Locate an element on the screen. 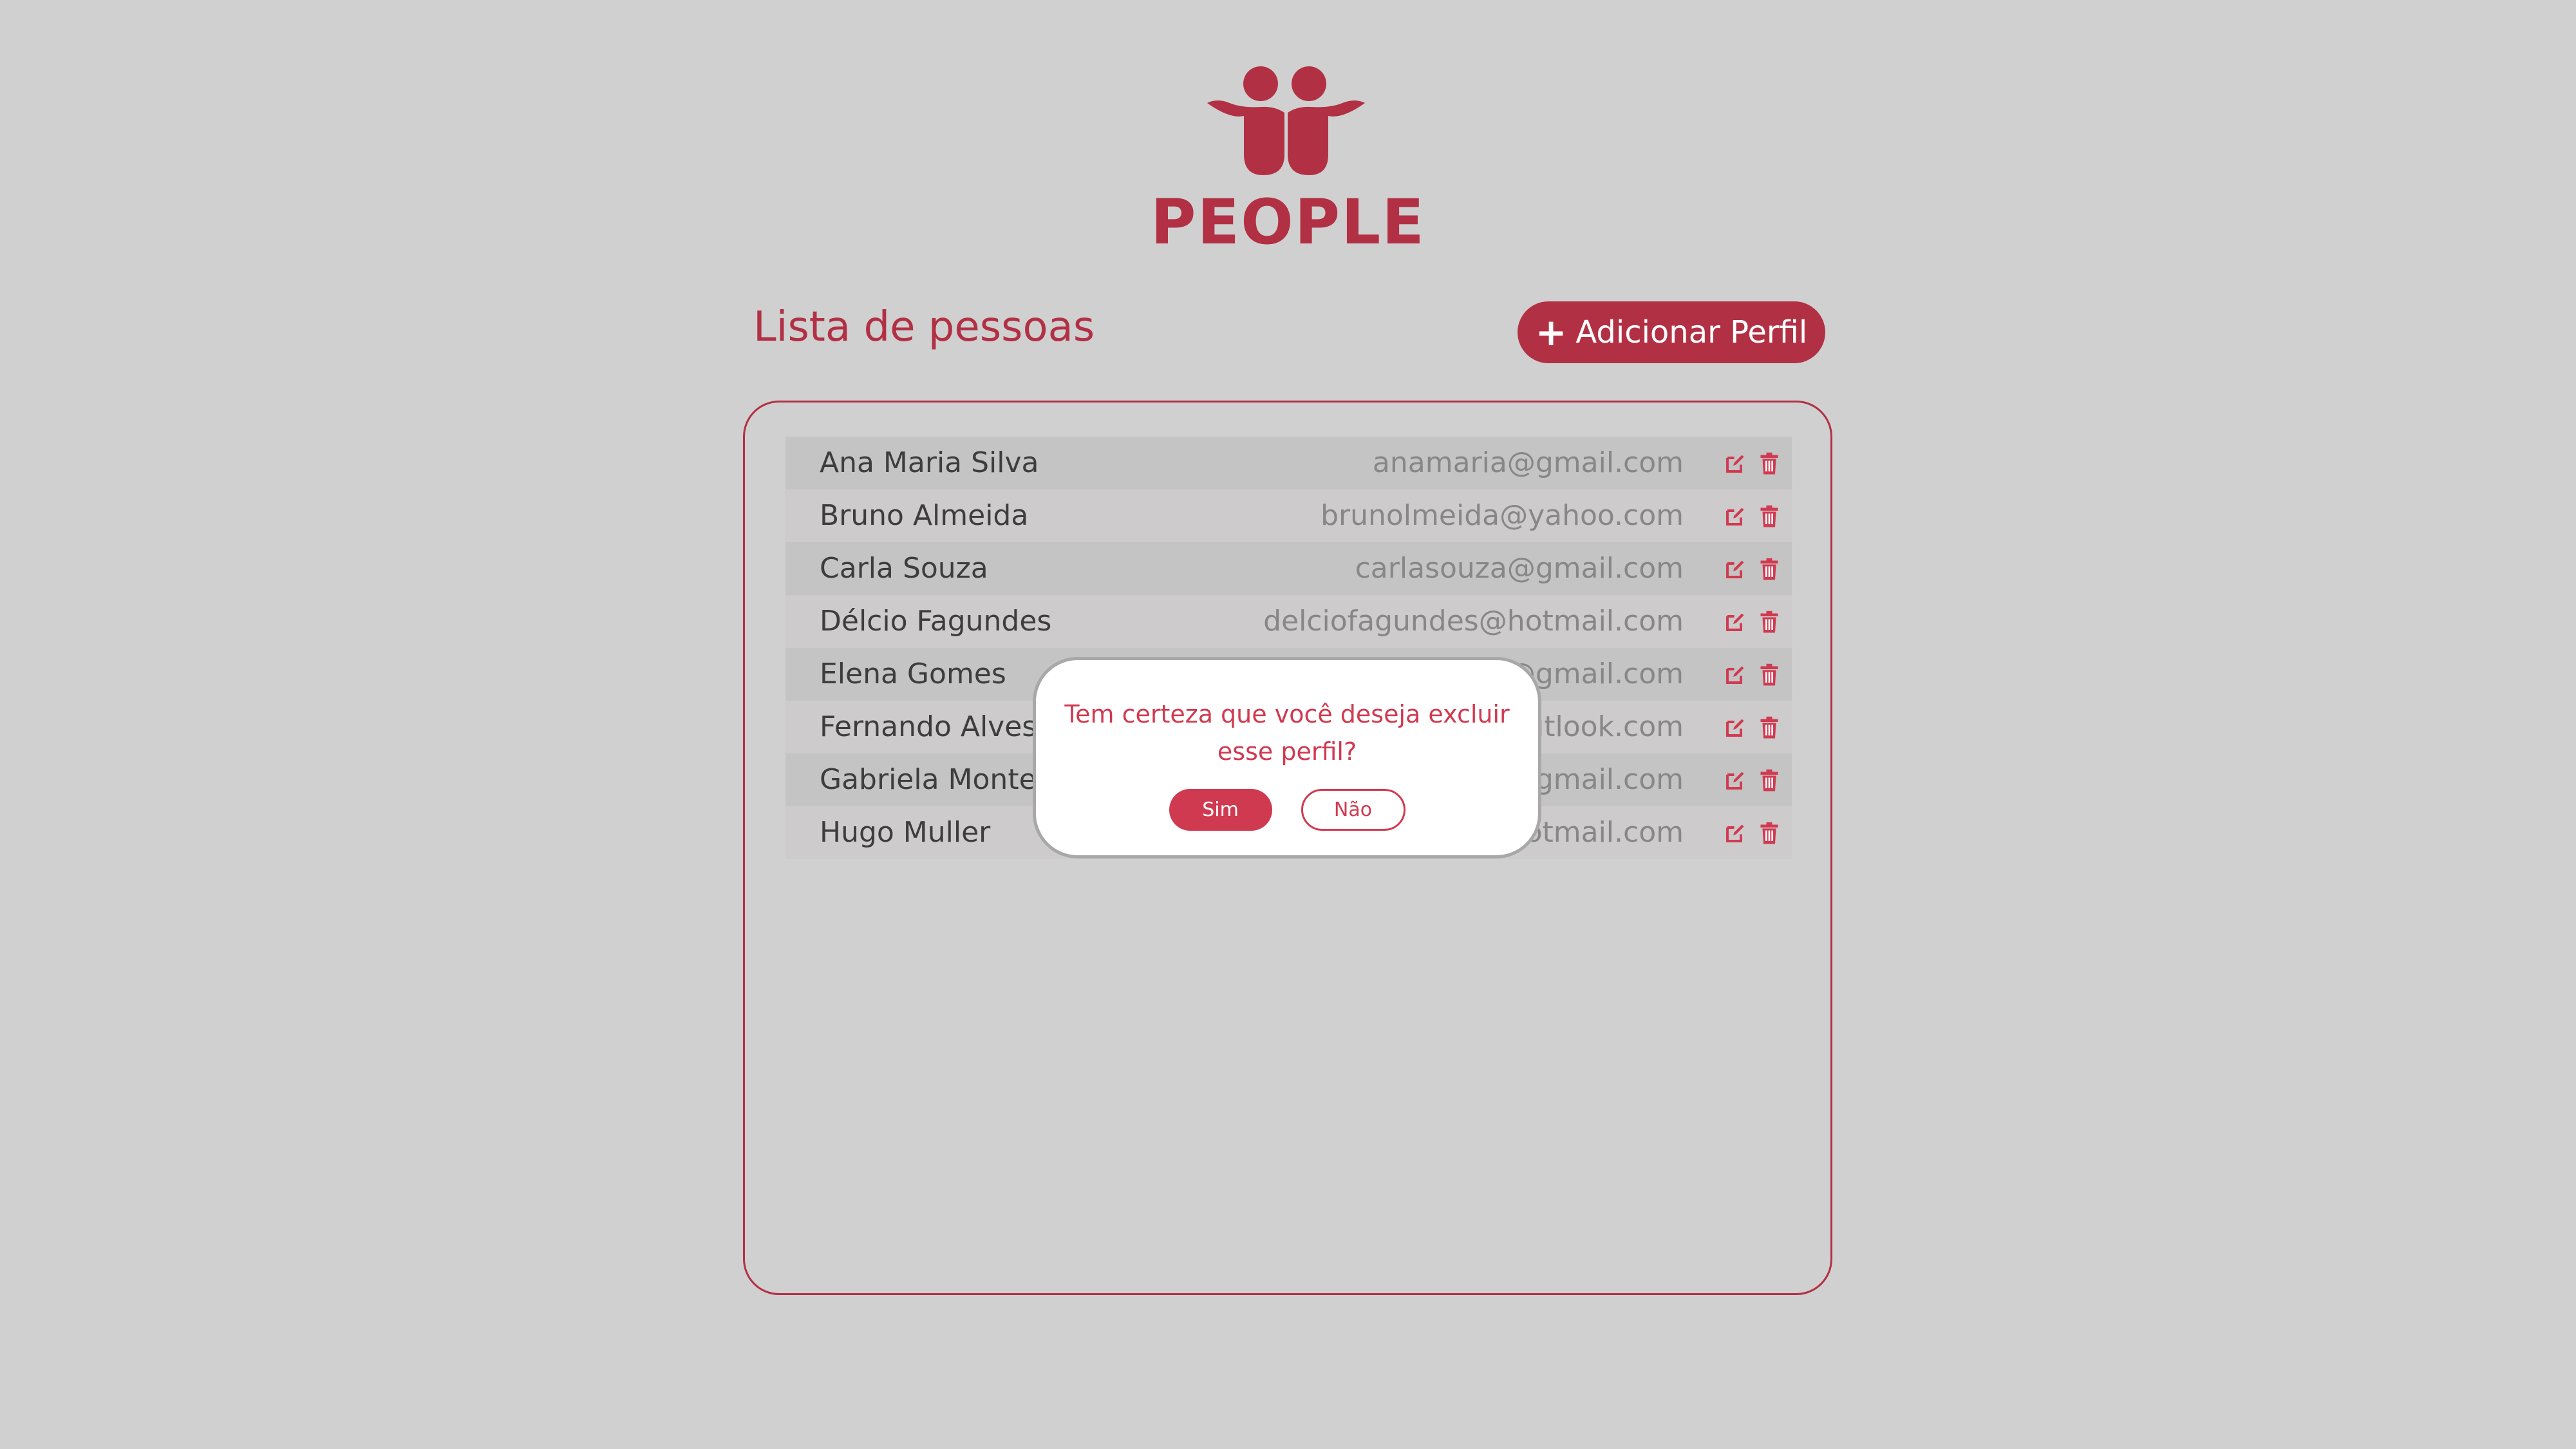 Image resolution: width=2576 pixels, height=1449 pixels. person-email: anamaria@gmail.com is located at coordinates (1528, 463).